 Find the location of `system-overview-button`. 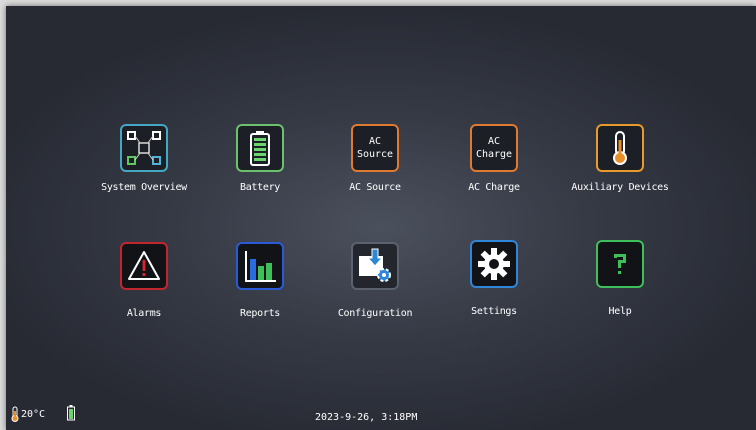

system-overview-button is located at coordinates (144, 148).